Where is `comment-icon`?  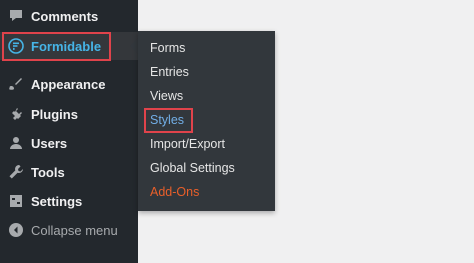 comment-icon is located at coordinates (16, 16).